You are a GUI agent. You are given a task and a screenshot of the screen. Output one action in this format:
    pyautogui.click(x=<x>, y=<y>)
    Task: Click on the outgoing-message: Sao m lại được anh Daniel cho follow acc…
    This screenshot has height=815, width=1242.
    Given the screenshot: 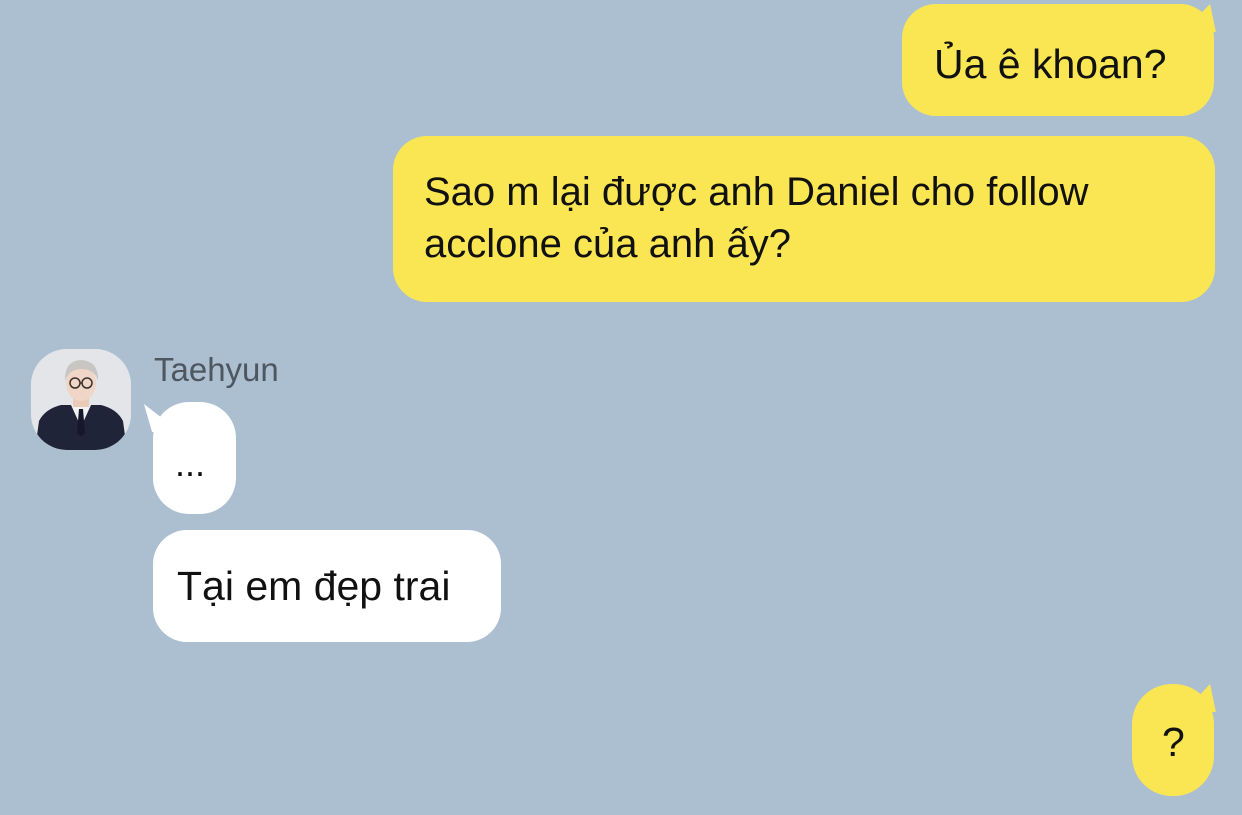 What is the action you would take?
    pyautogui.click(x=804, y=219)
    